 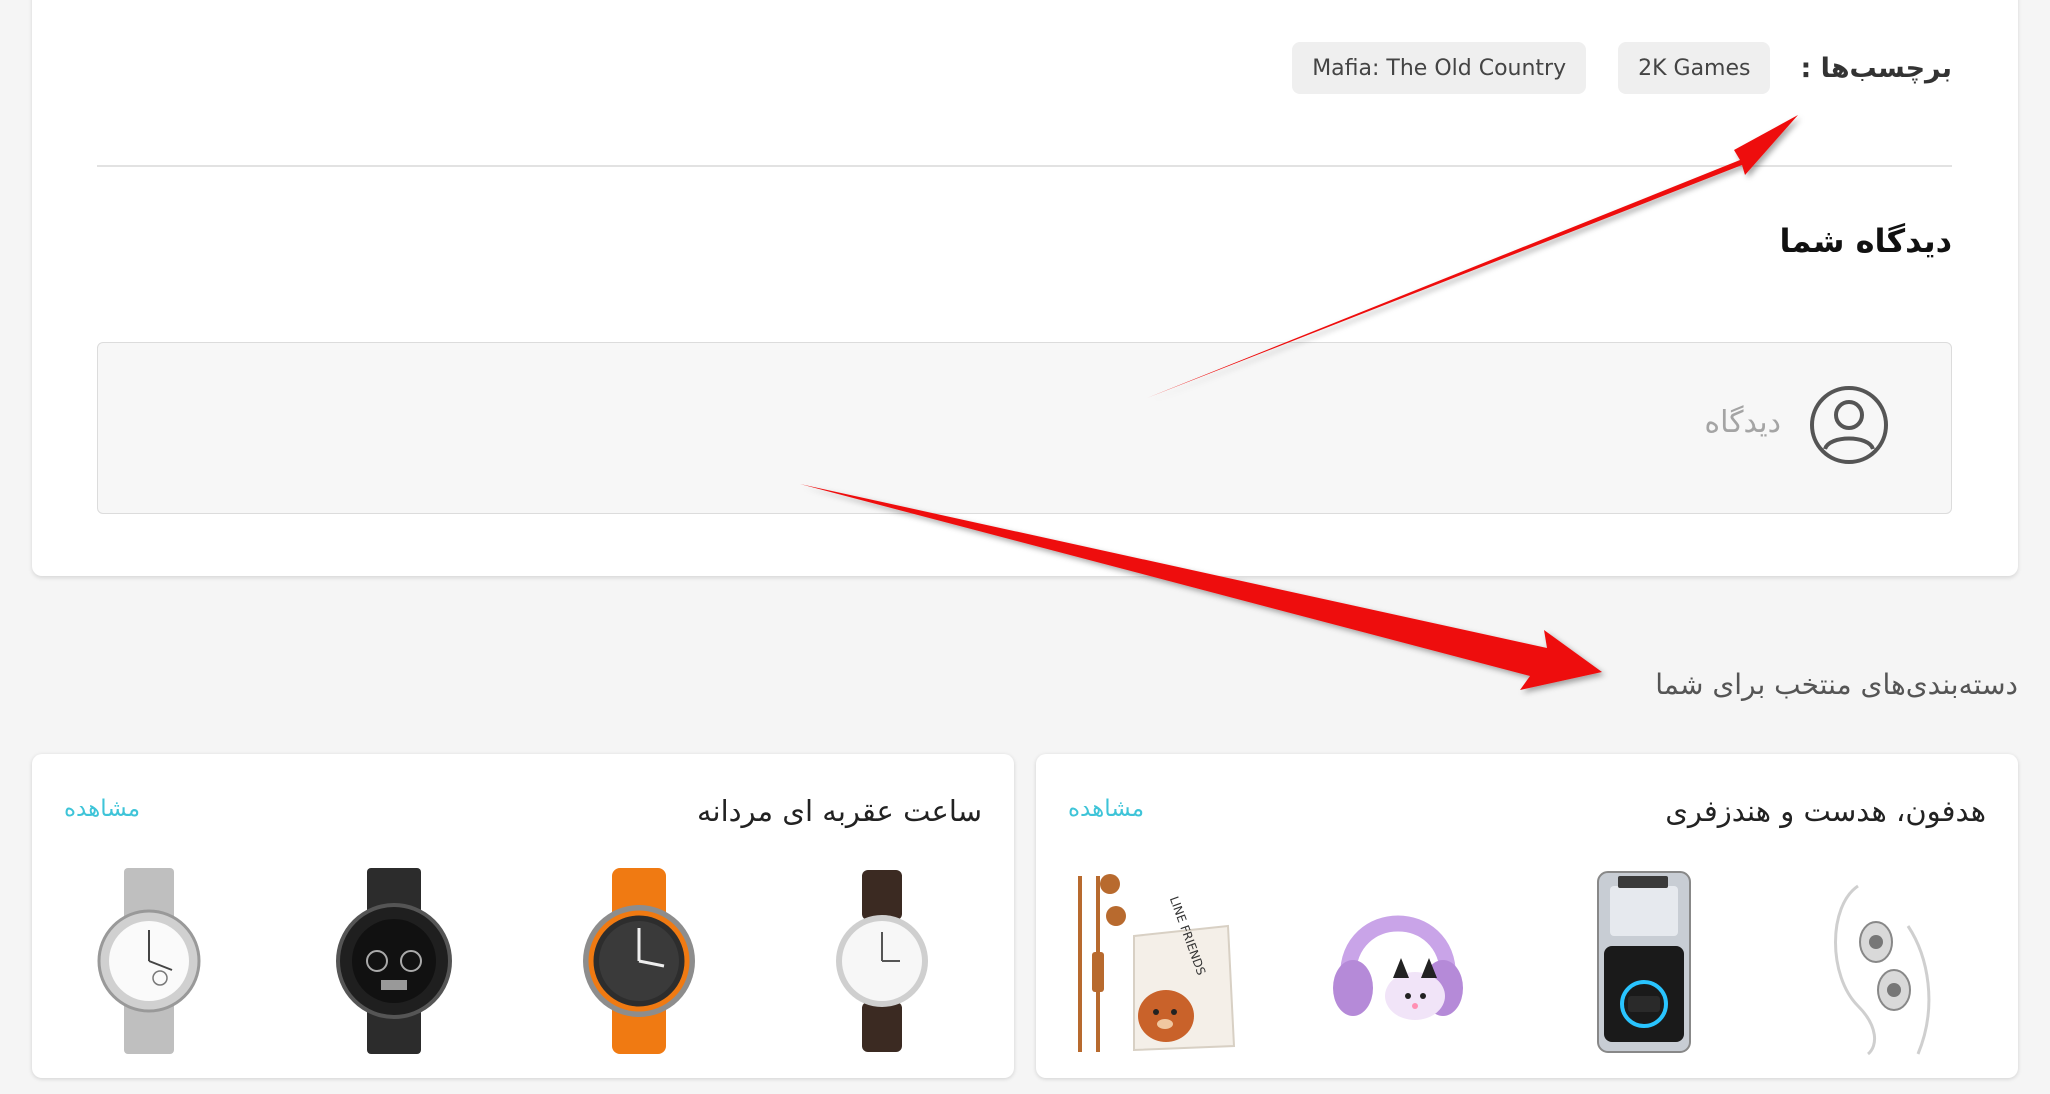 What do you see at coordinates (1157, 963) in the screenshot?
I see `earphones-pouch-image: LINE FRIENDS` at bounding box center [1157, 963].